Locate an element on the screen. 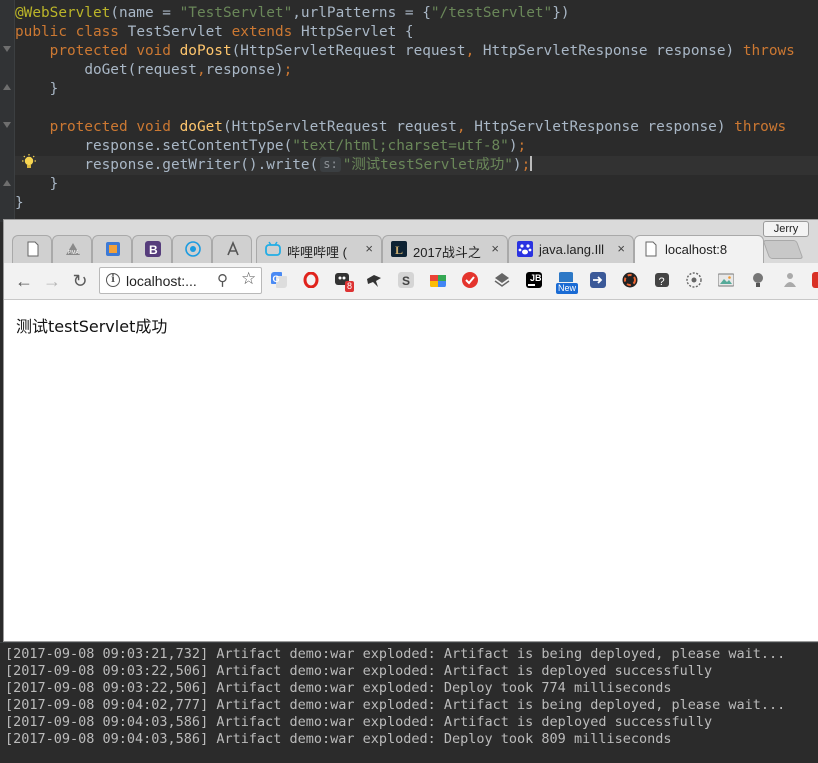  zoom-icon: ⚲ is located at coordinates (222, 280).